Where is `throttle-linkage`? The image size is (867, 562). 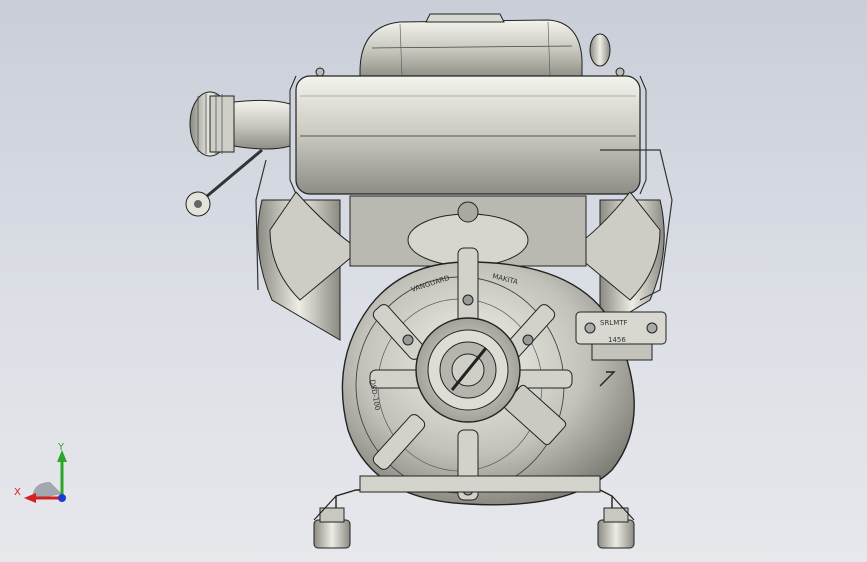 throttle-linkage is located at coordinates (224, 182).